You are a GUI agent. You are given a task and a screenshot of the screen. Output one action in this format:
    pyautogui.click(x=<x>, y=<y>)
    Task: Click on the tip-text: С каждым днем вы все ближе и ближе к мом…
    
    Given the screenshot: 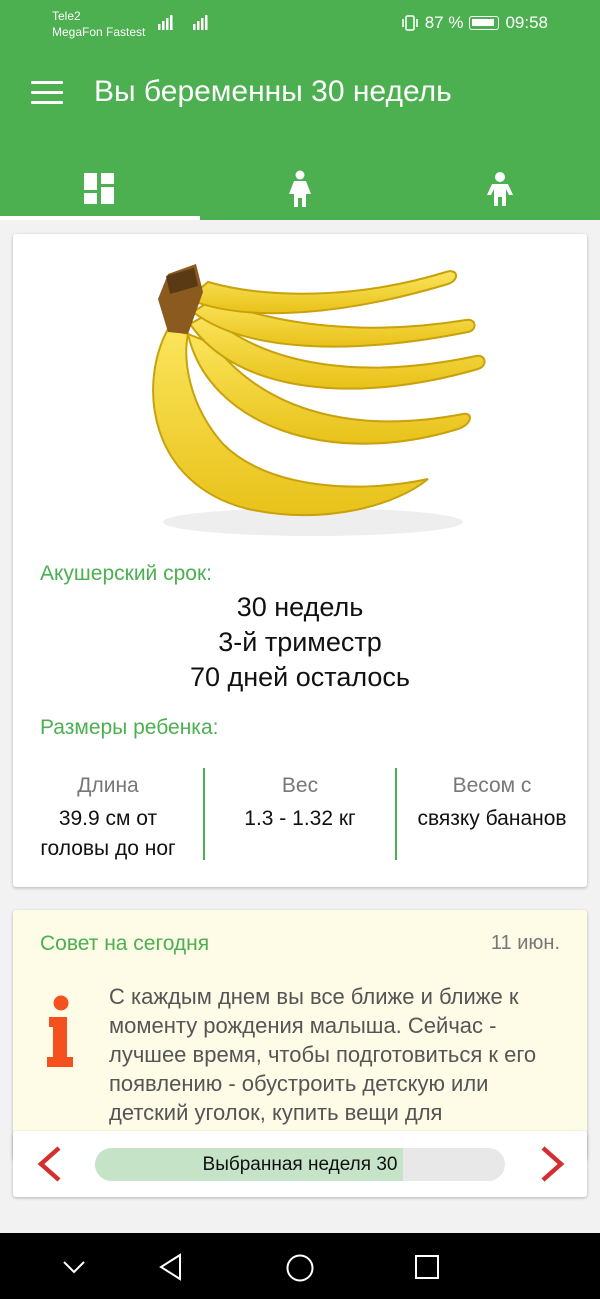 What is the action you would take?
    pyautogui.click(x=323, y=1054)
    